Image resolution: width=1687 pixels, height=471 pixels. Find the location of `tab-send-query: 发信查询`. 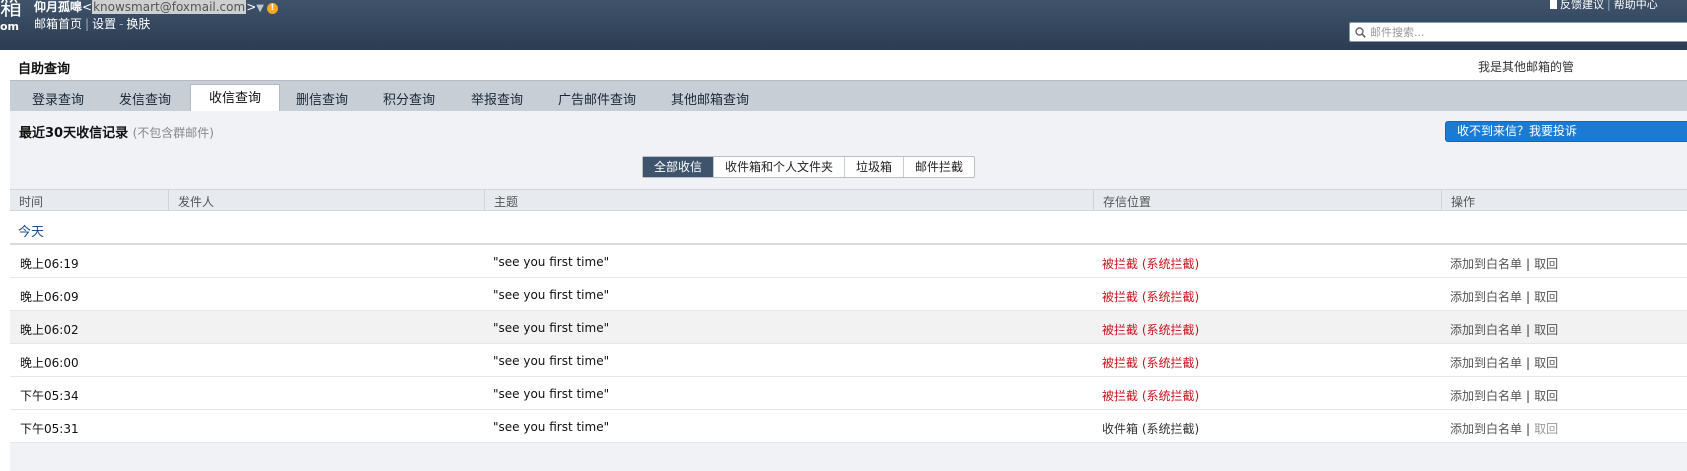

tab-send-query: 发信查询 is located at coordinates (145, 98).